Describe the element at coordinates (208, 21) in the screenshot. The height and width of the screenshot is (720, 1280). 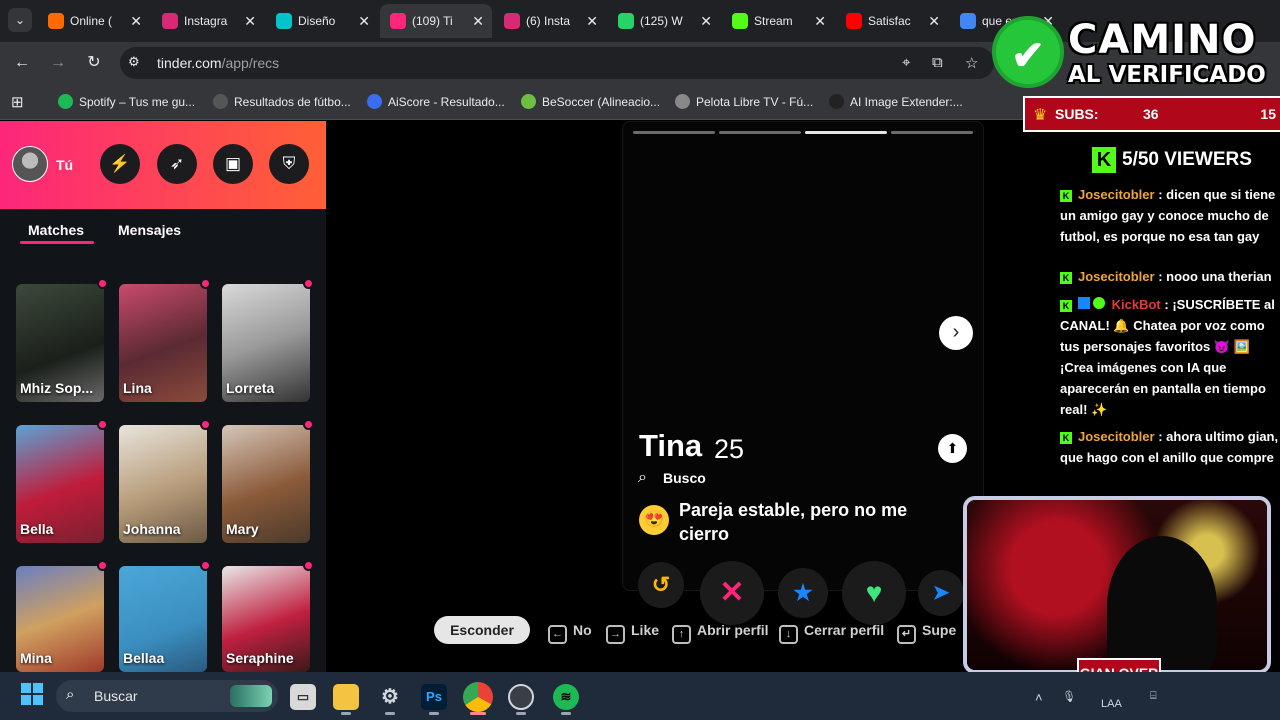
I see `browser-tab: Instagra ✕` at that location.